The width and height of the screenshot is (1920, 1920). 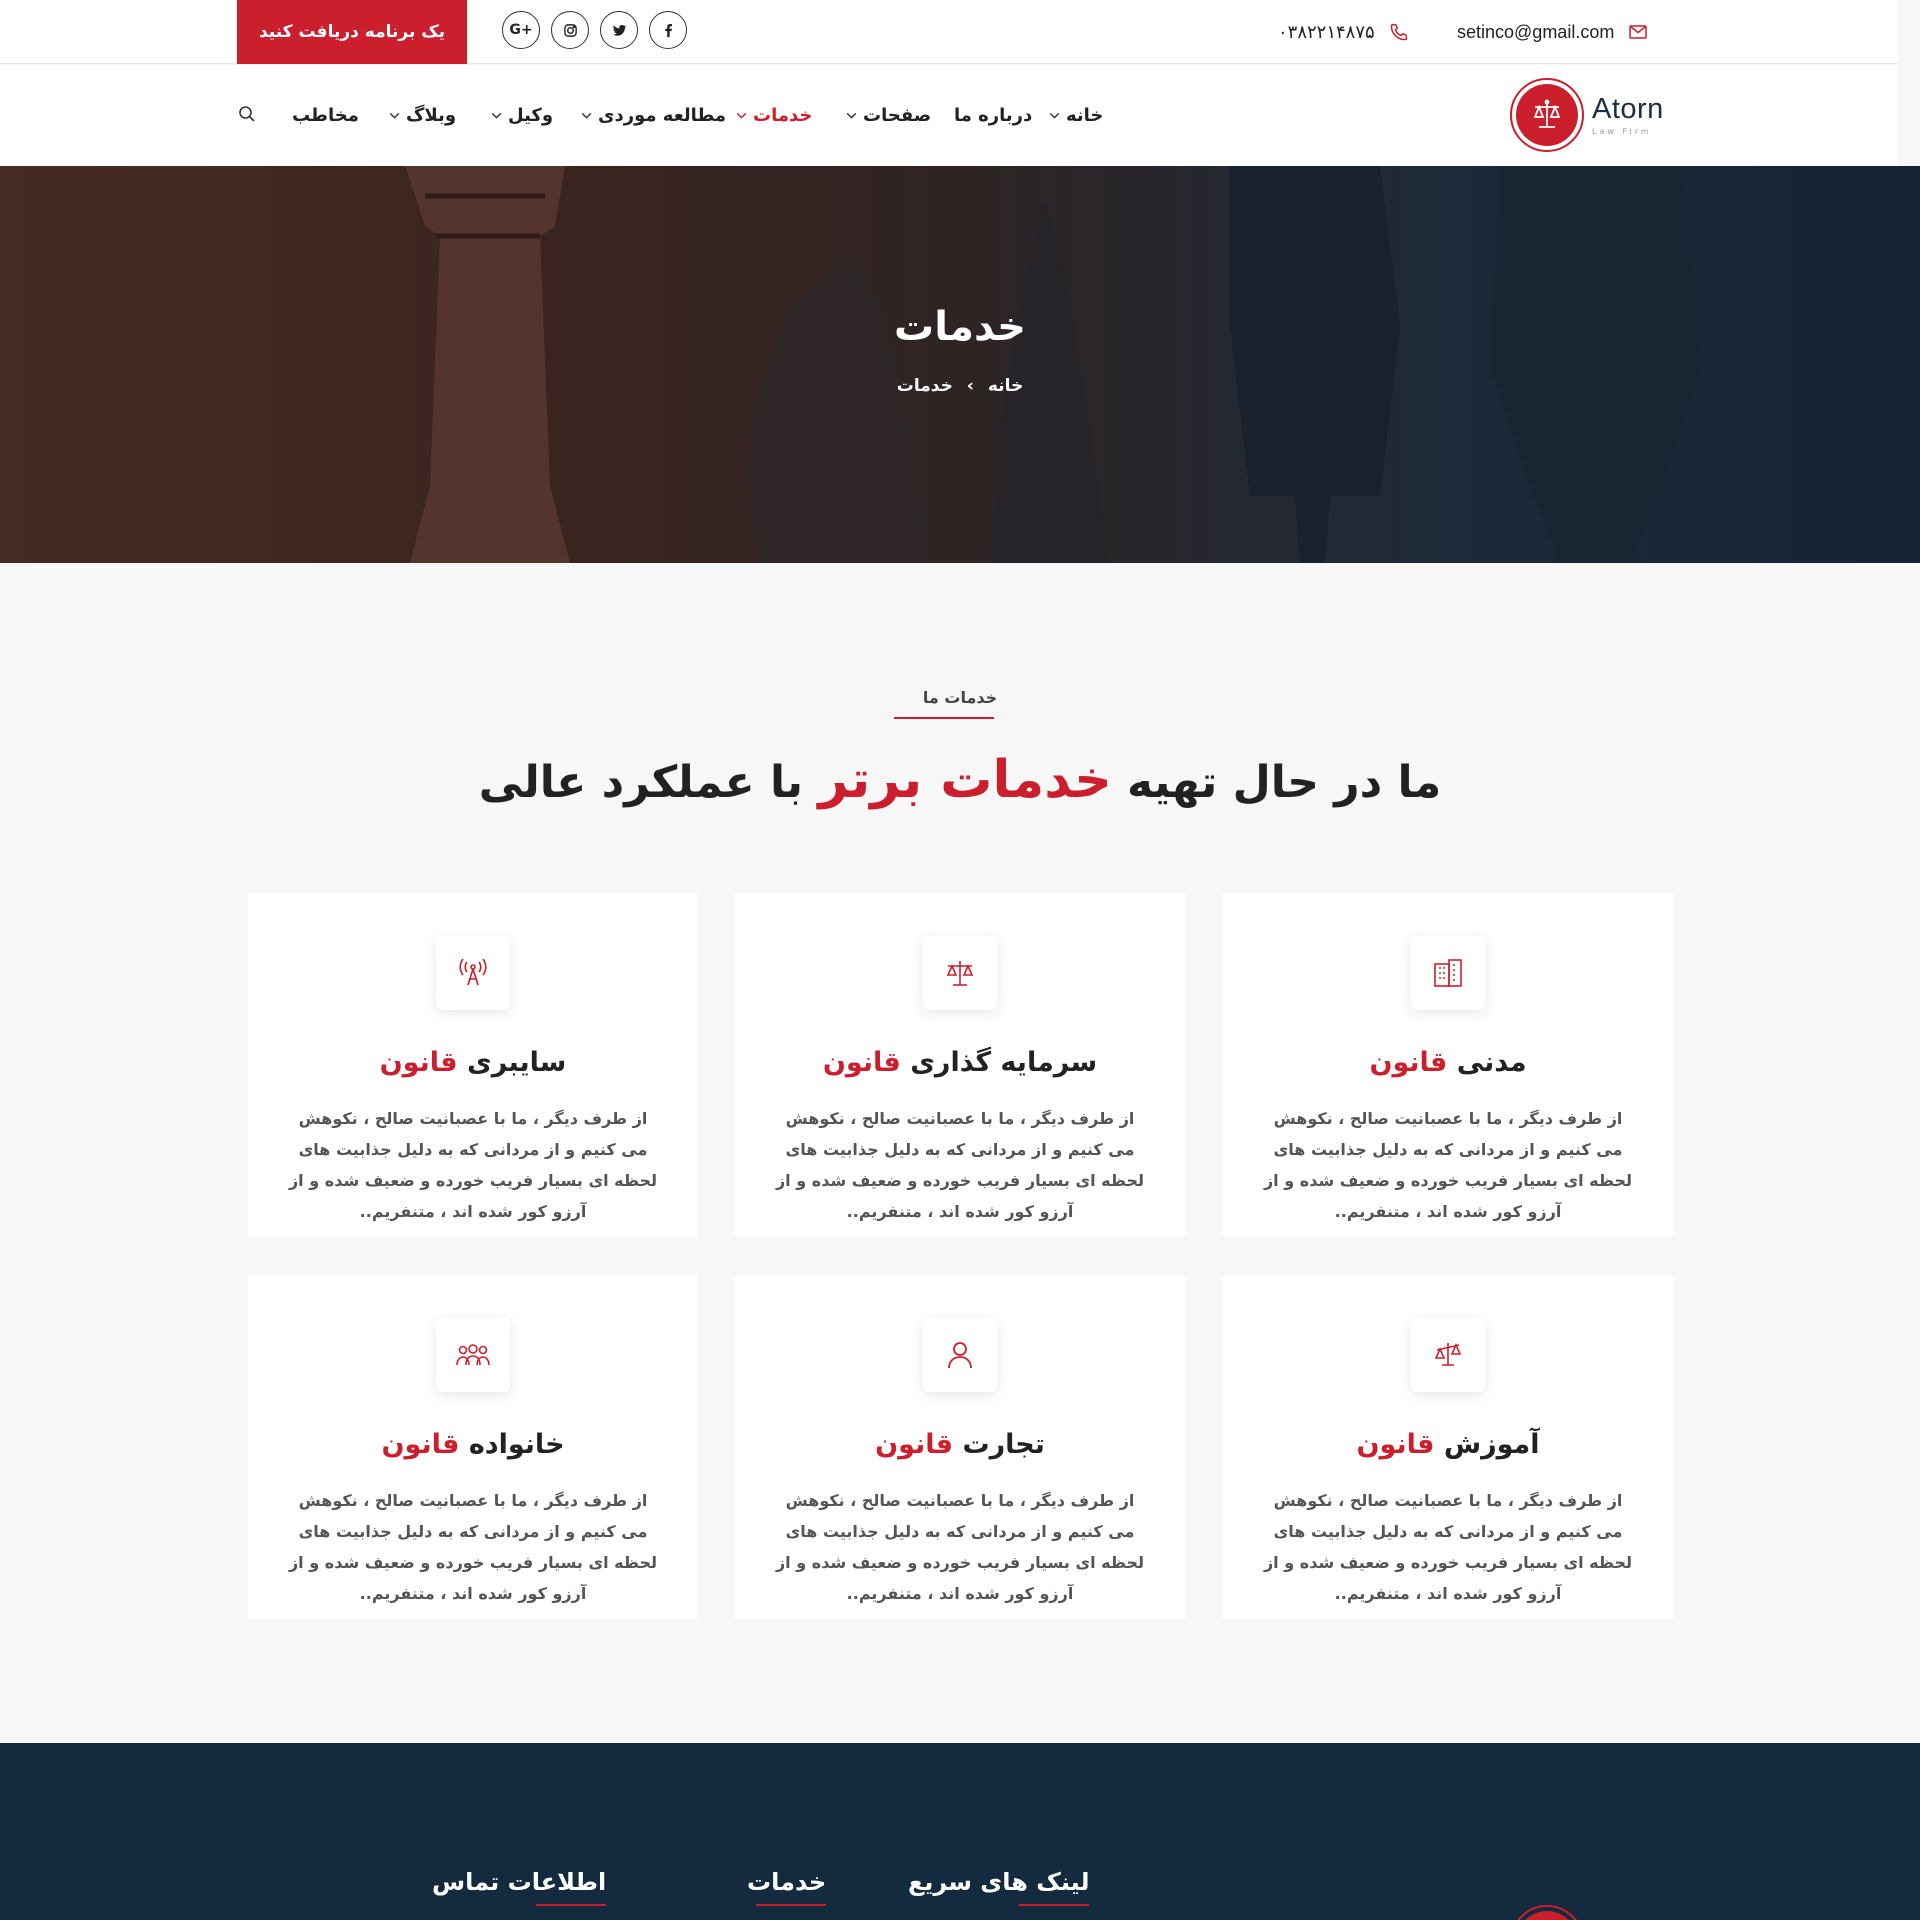 I want to click on section-eyebrow: خدمات ما, so click(x=960, y=697).